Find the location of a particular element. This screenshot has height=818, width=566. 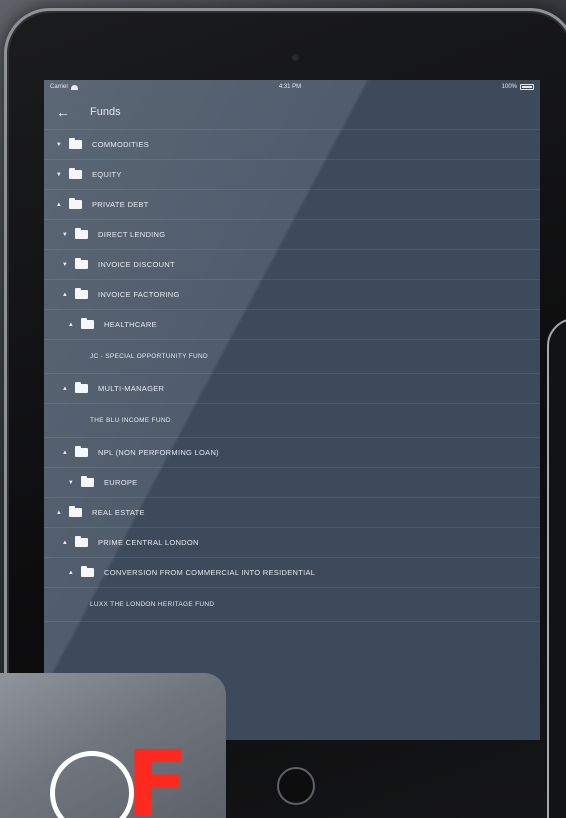

tree-folder-item: ▼ DIRECT LENDING is located at coordinates (292, 235).